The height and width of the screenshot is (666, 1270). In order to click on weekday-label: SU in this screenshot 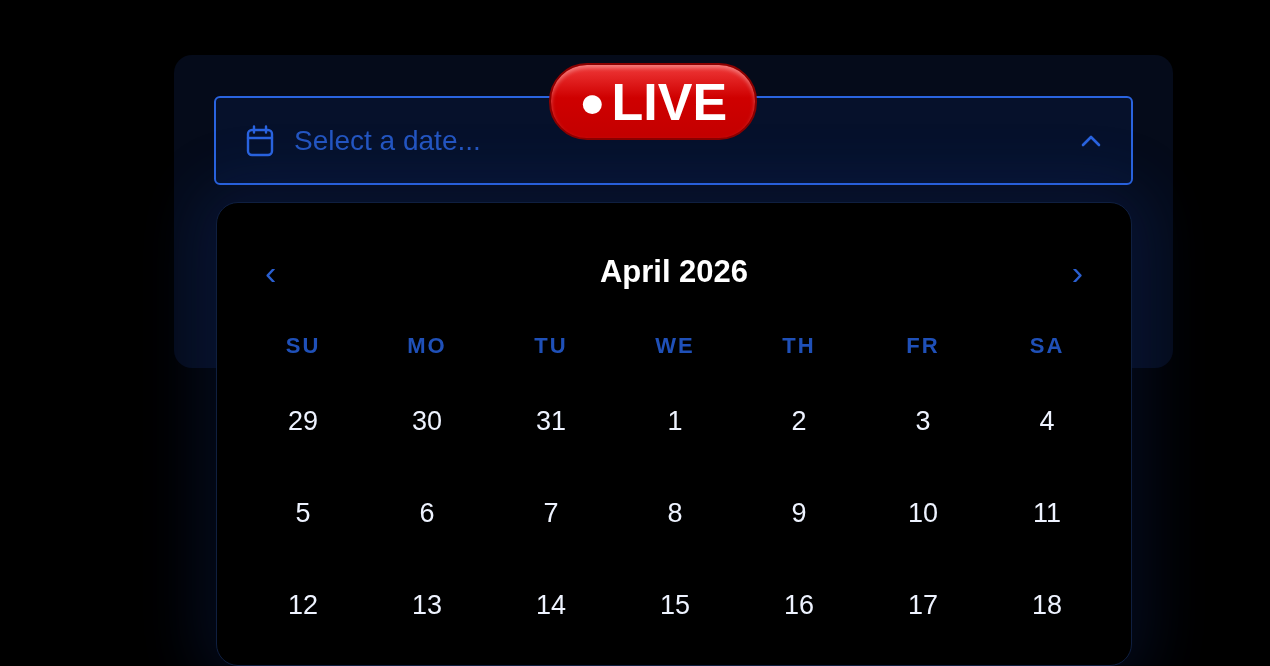, I will do `click(303, 346)`.